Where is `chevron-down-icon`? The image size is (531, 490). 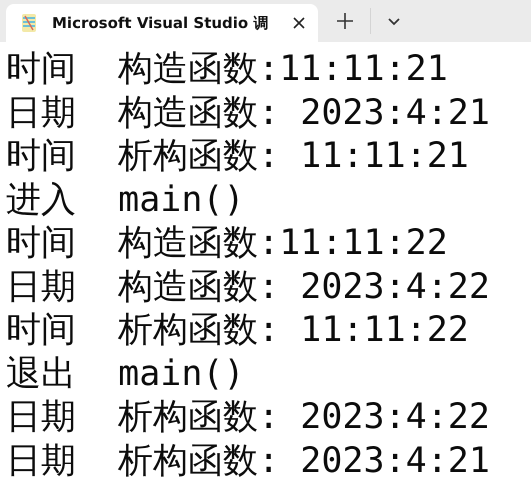 chevron-down-icon is located at coordinates (394, 22).